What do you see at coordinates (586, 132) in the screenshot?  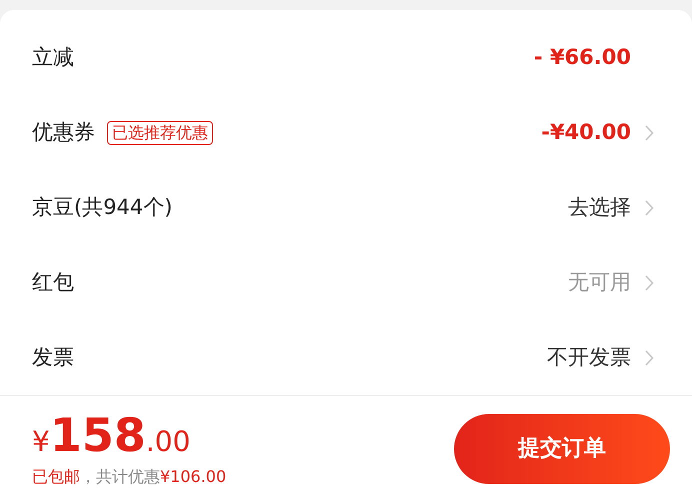 I see `row-value: -¥40.00` at bounding box center [586, 132].